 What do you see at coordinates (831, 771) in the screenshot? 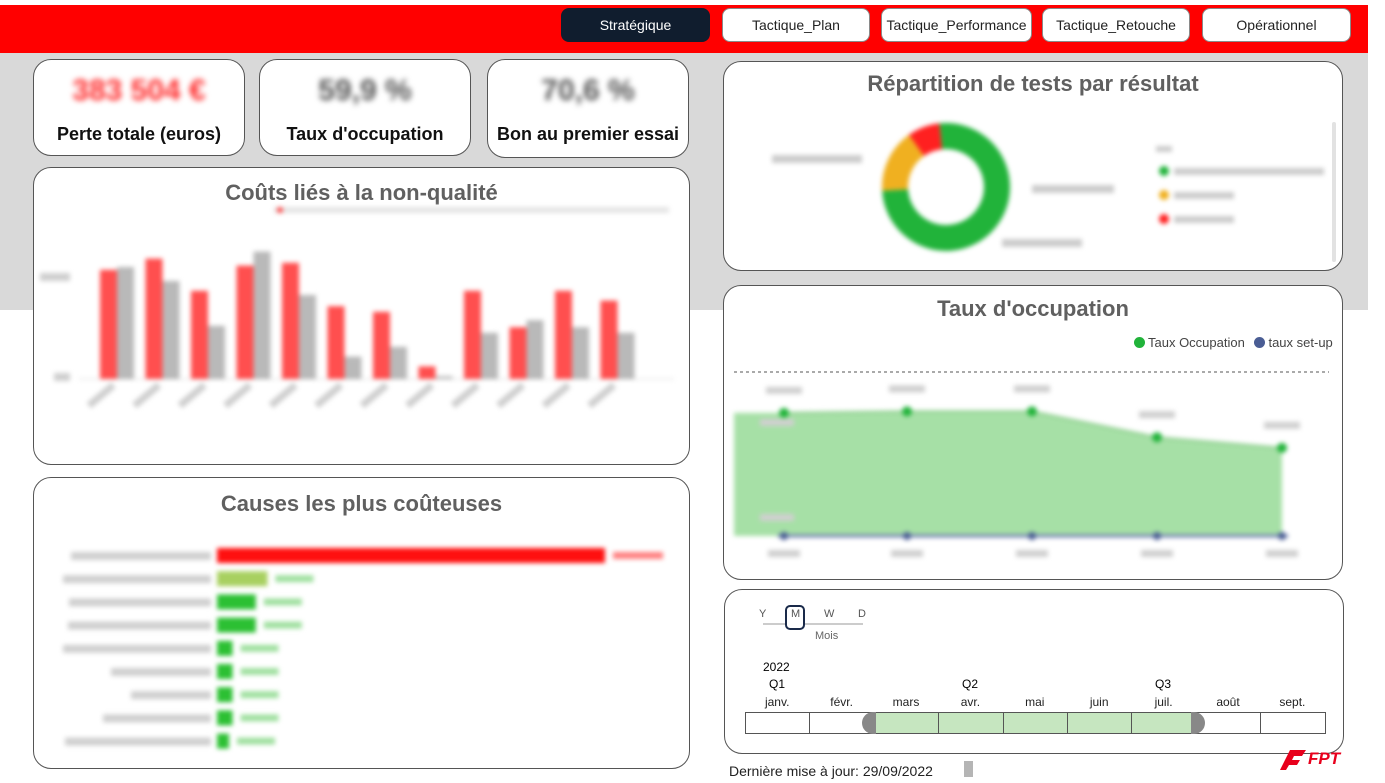
I see `last-update-text: Dernière mise à jour: 29/09/2022` at bounding box center [831, 771].